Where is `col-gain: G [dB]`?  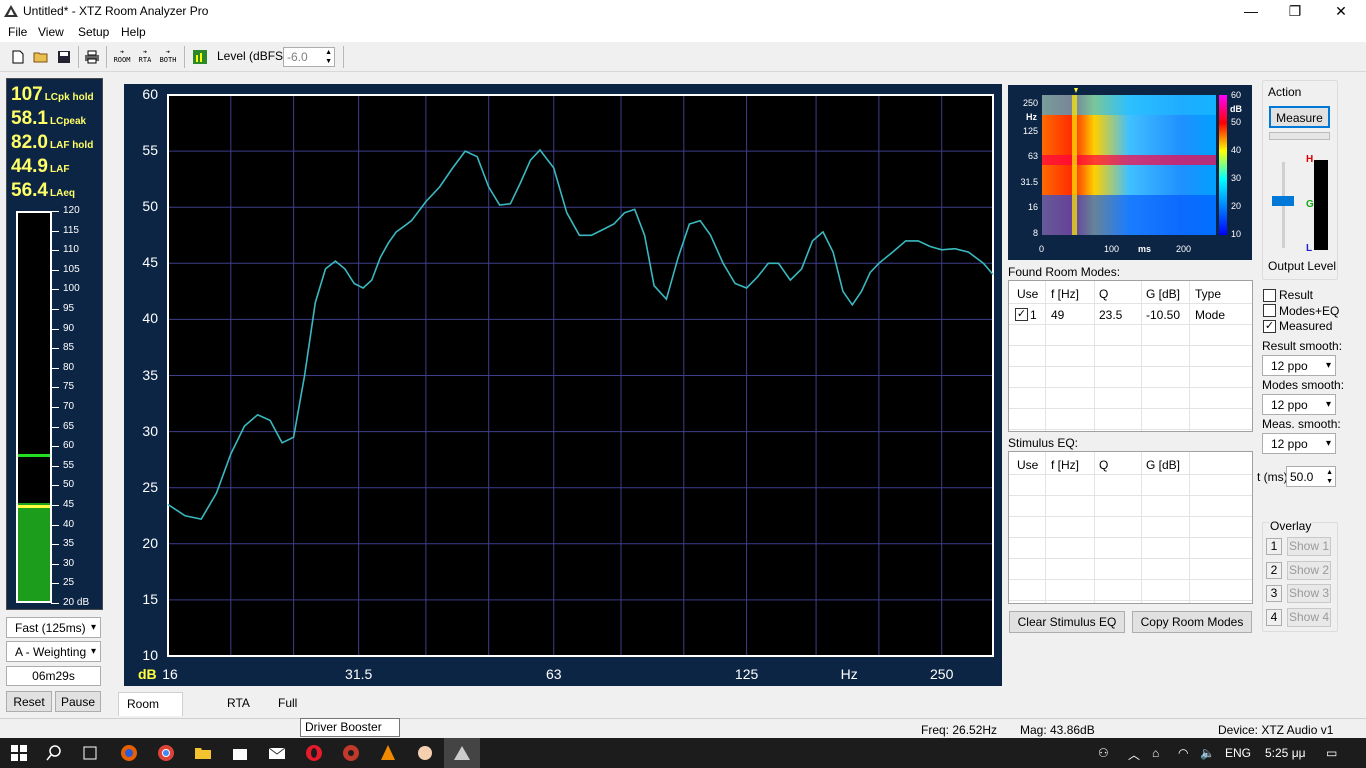 col-gain: G [dB] is located at coordinates (1163, 294).